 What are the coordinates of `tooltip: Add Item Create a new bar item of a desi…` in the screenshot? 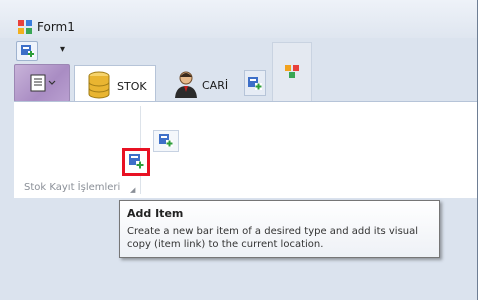 It's located at (279, 229).